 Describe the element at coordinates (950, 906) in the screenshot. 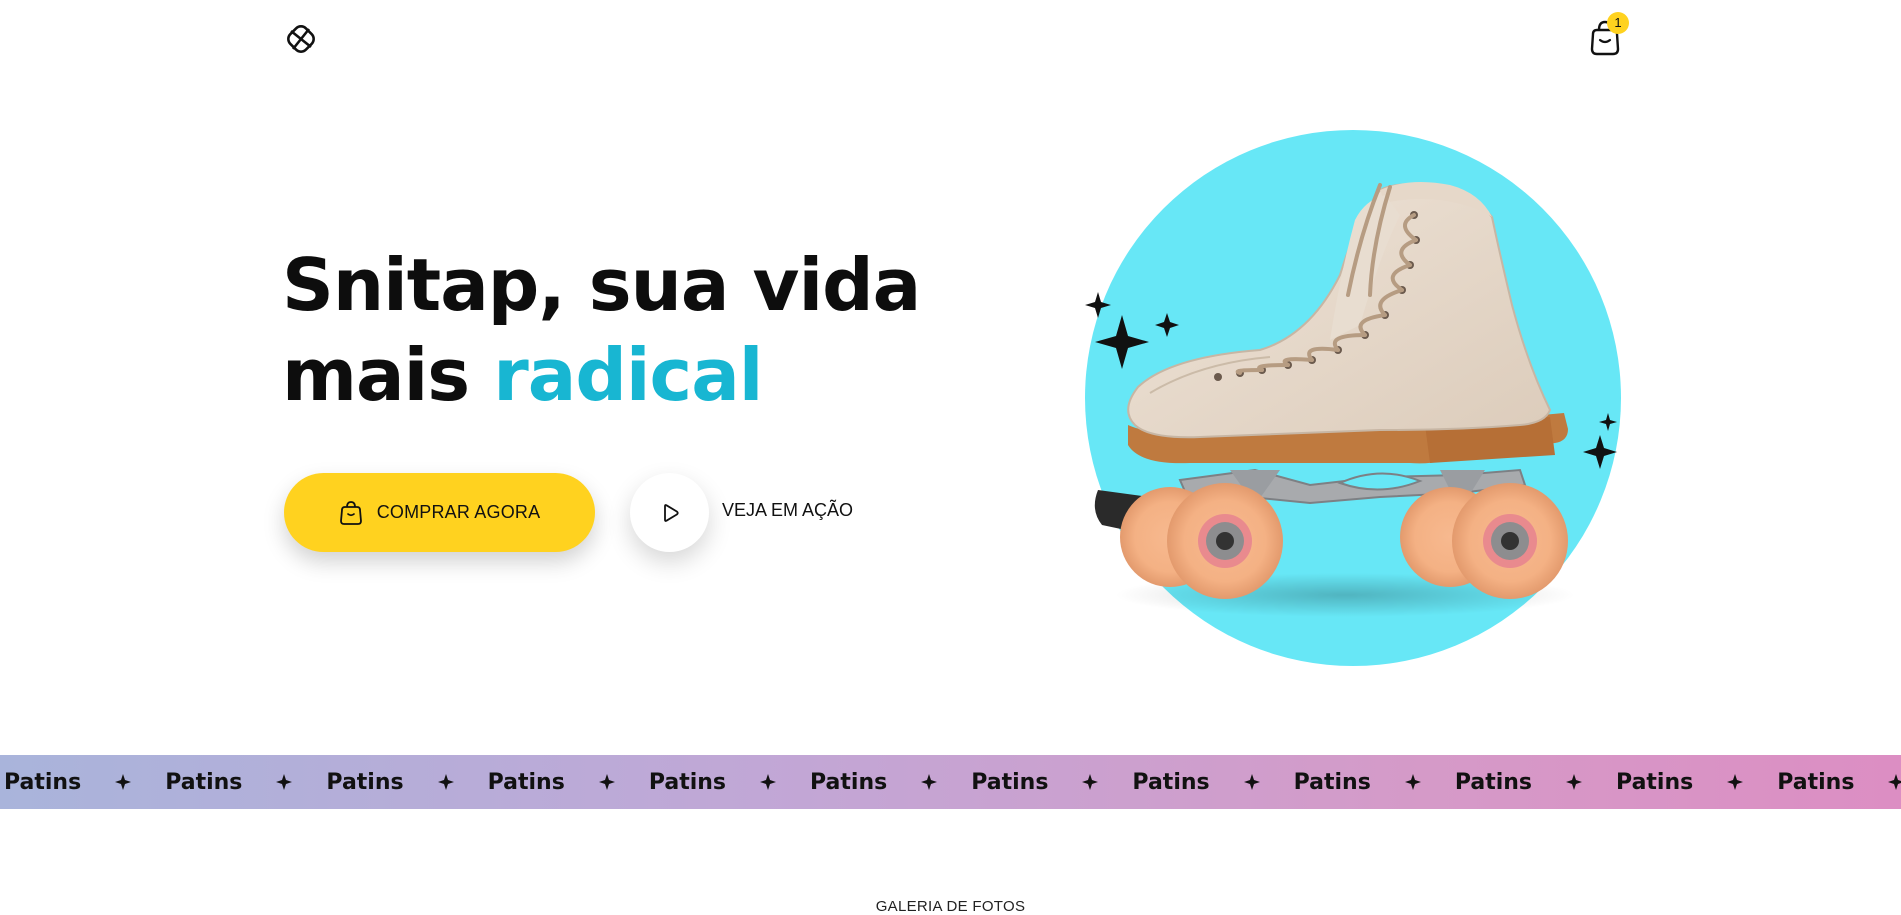

I see `gallery-section-label: GALERIA DE FOTOS` at that location.